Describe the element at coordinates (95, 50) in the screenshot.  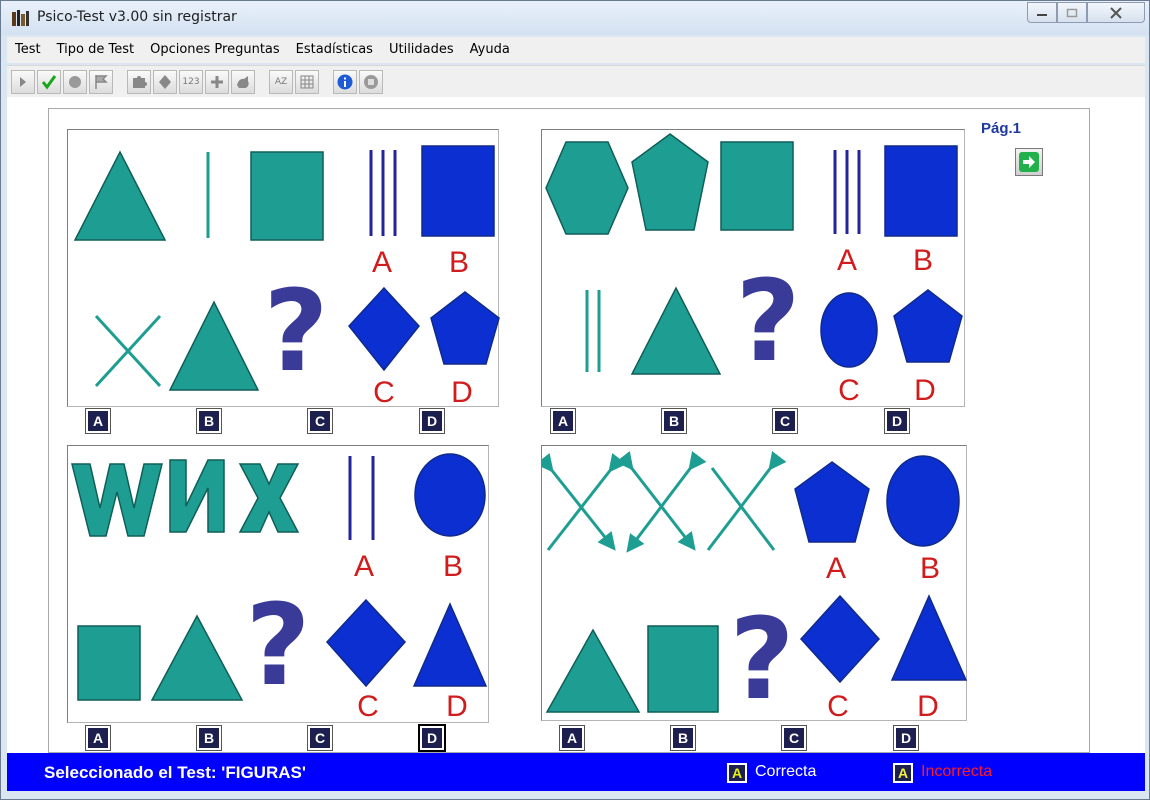
I see `menu-tipo-de-test: Tipo de Test` at that location.